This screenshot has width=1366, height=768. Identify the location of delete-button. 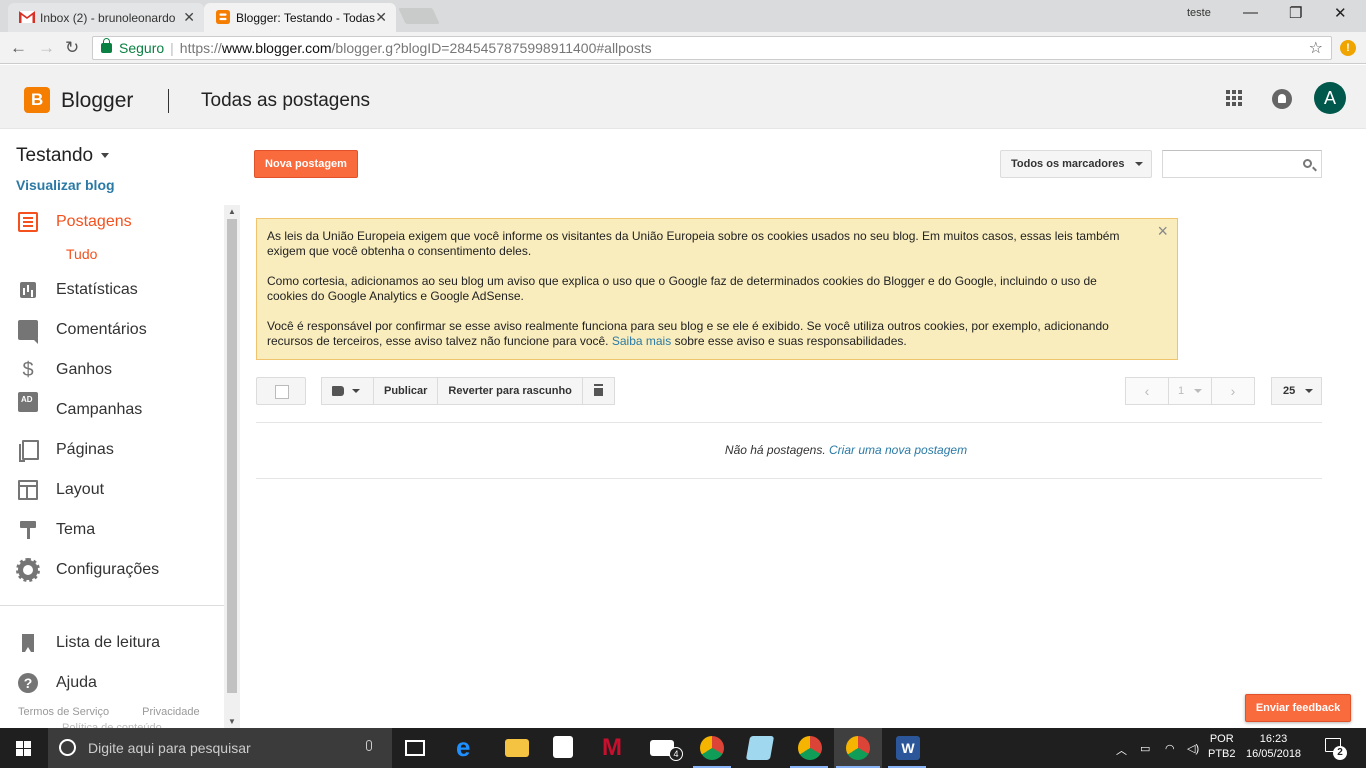
(598, 391).